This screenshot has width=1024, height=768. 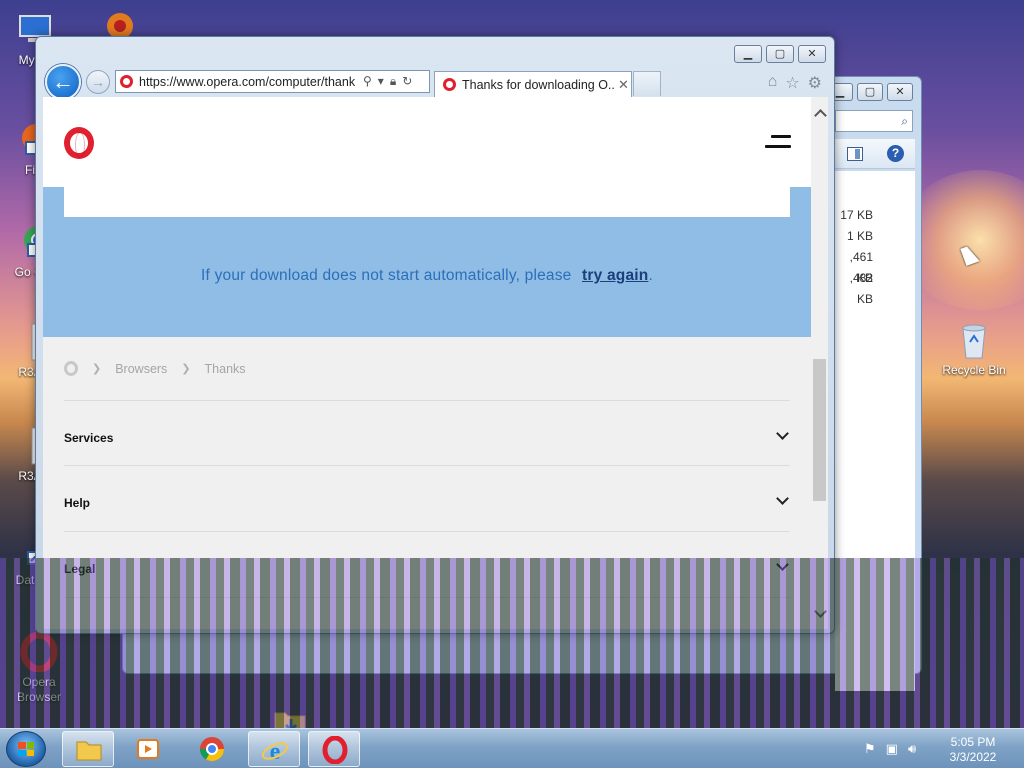 I want to click on browser-maximize-button: ▢, so click(x=780, y=54).